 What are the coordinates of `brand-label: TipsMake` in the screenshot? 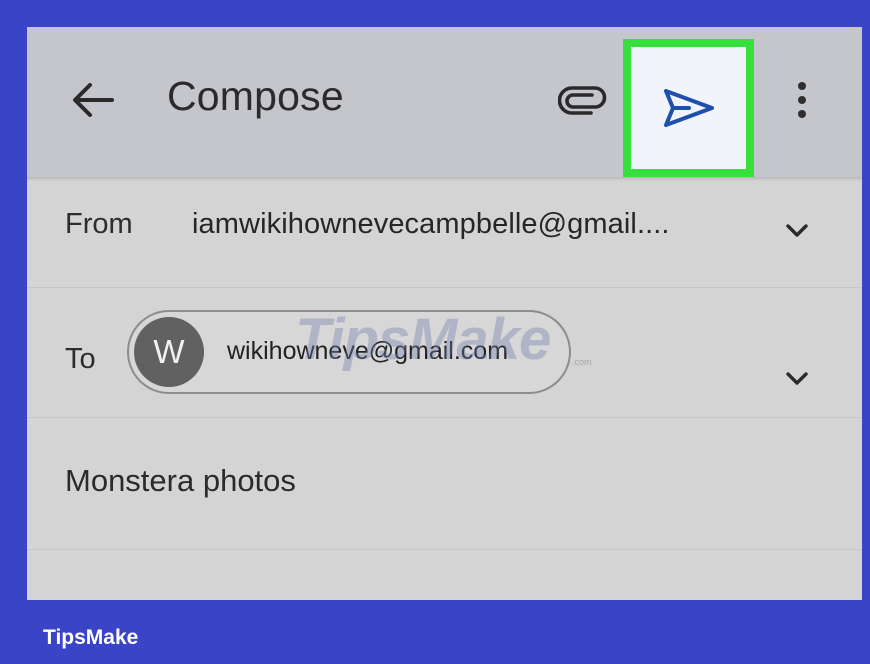 It's located at (91, 637).